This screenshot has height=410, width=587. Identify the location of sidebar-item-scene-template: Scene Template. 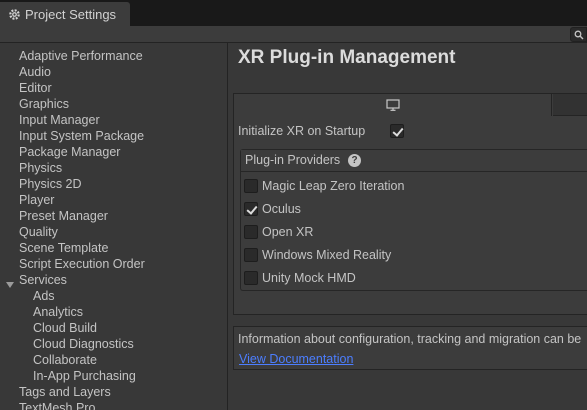
(63, 248).